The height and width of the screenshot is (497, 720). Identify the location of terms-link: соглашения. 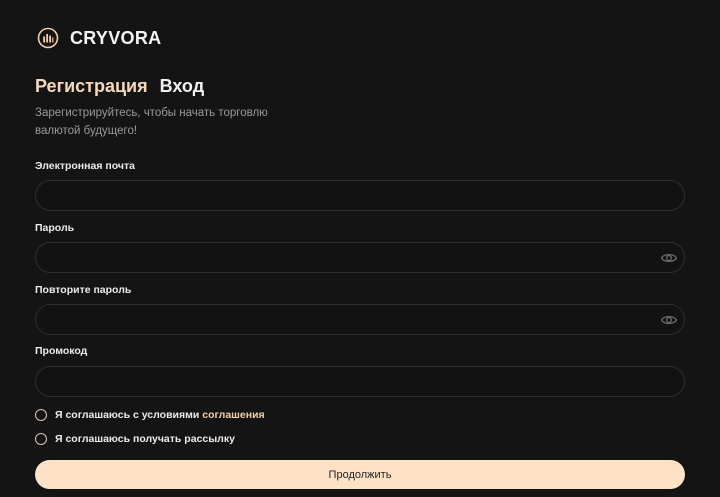
(233, 415).